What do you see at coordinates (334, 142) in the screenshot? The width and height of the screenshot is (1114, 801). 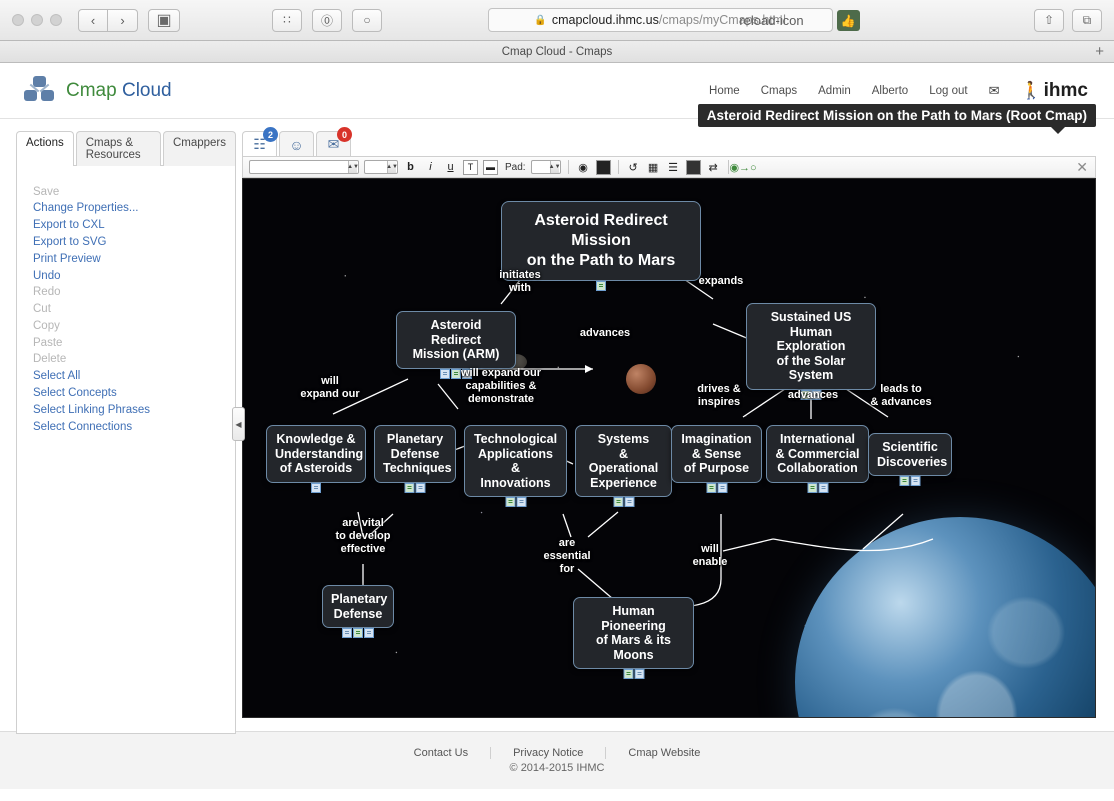 I see `editor-tab-messages: ✉ 0` at bounding box center [334, 142].